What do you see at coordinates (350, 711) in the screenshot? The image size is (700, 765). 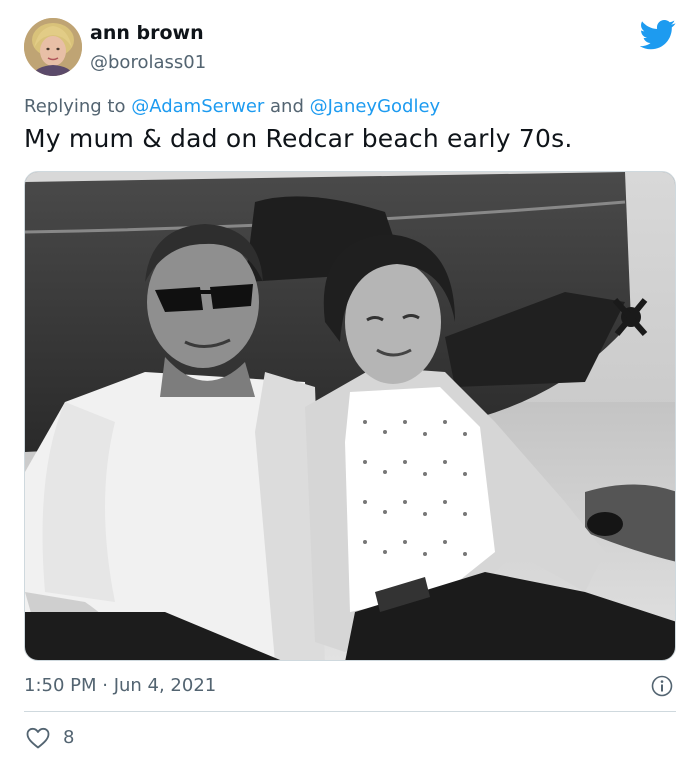 I see `divider` at bounding box center [350, 711].